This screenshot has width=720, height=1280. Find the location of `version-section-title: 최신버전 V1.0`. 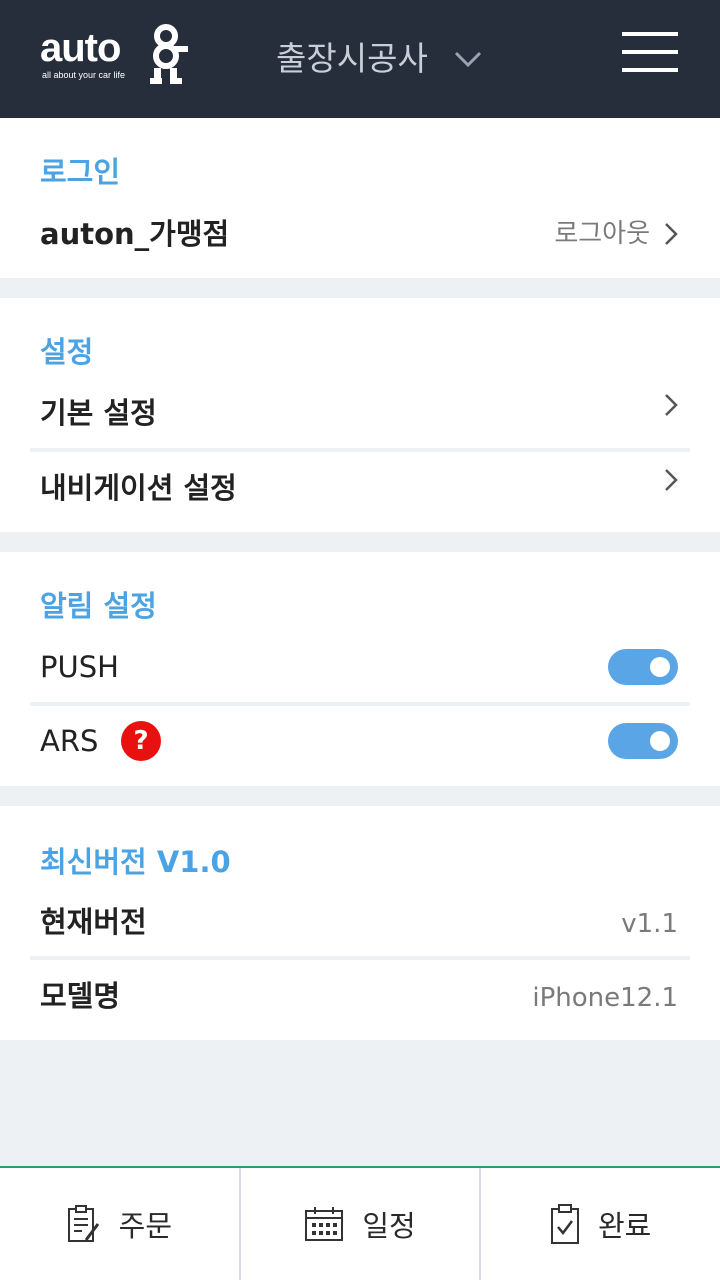

version-section-title: 최신버전 V1.0 is located at coordinates (135, 862).